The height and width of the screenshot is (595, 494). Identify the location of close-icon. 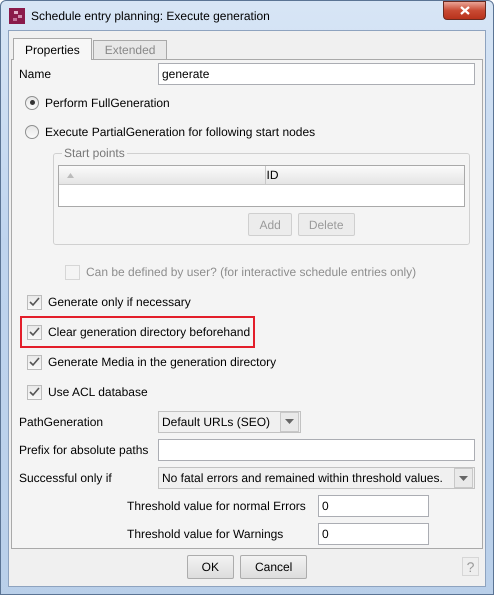
(465, 10).